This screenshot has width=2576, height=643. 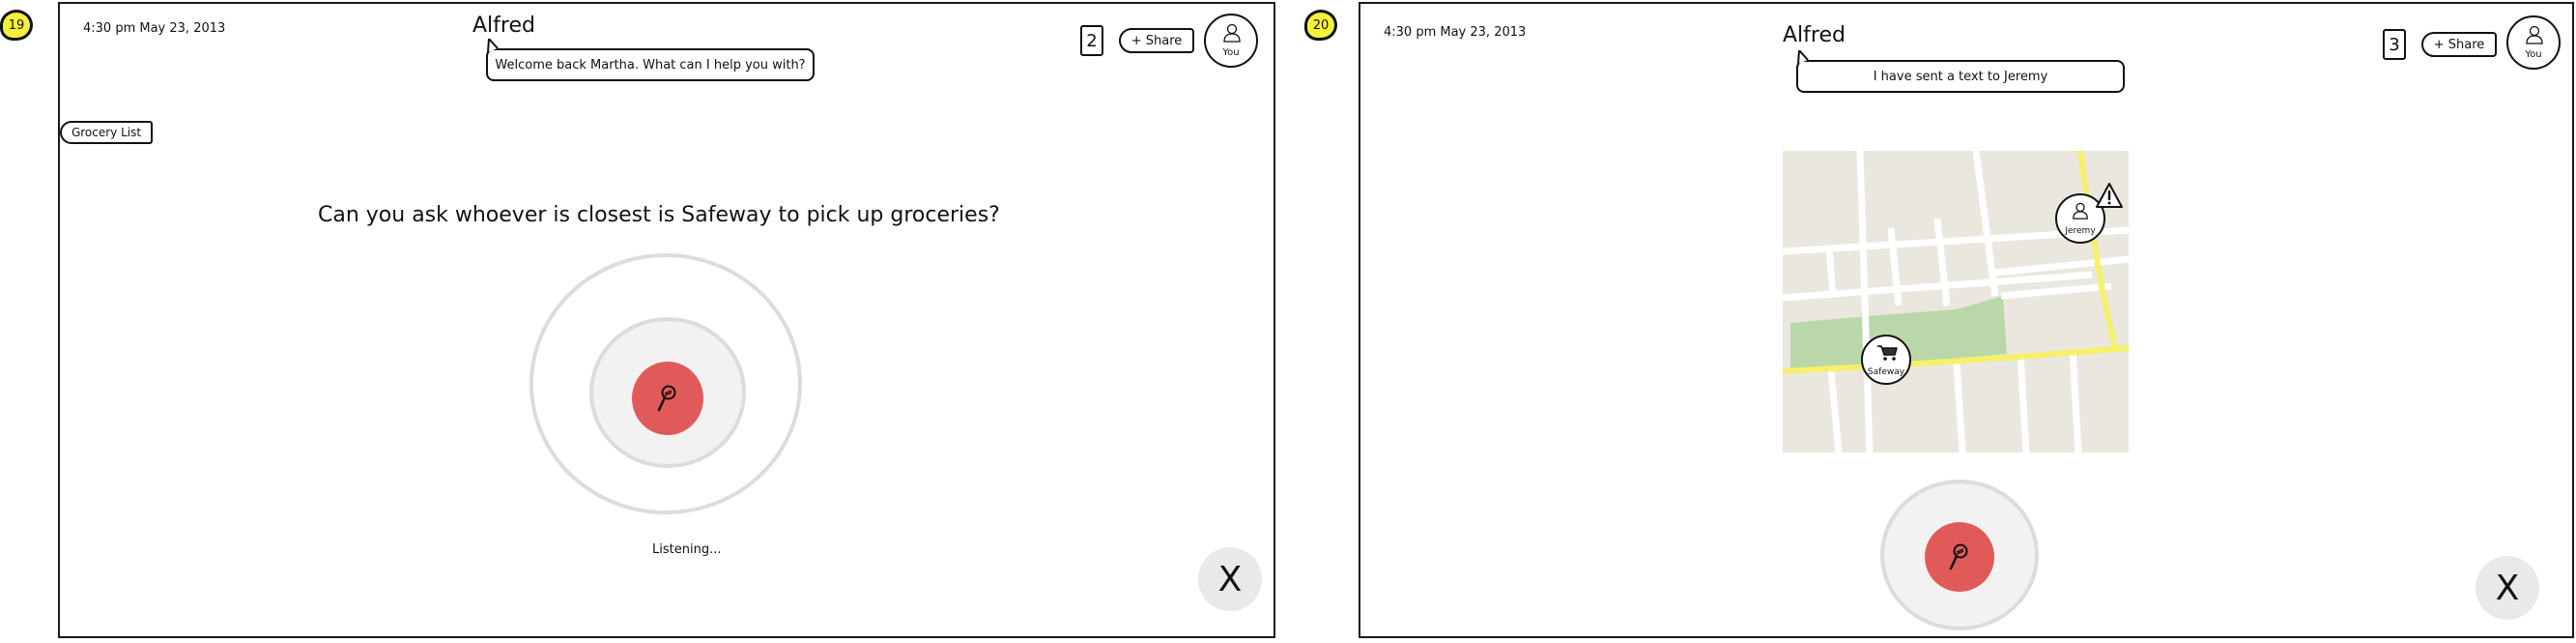 I want to click on map-pin-safeway: Safeway, so click(x=1886, y=360).